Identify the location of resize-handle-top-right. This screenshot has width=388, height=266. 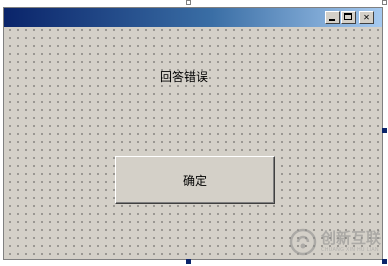
(384, 2).